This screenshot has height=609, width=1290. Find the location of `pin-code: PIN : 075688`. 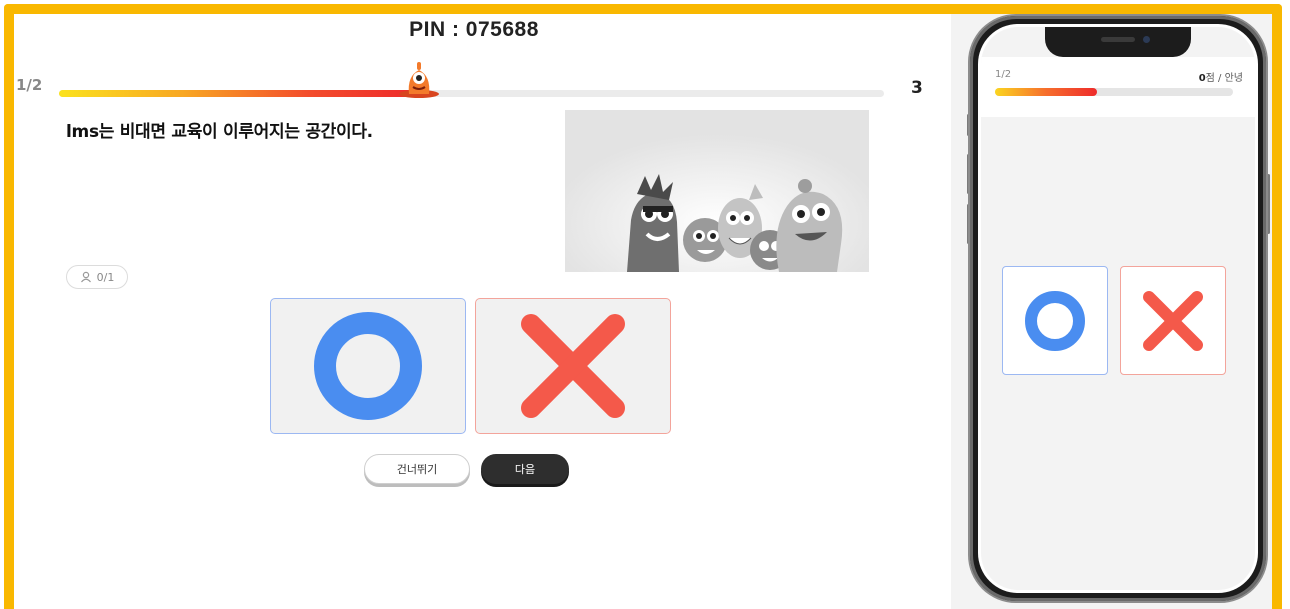

pin-code: PIN : 075688 is located at coordinates (474, 29).